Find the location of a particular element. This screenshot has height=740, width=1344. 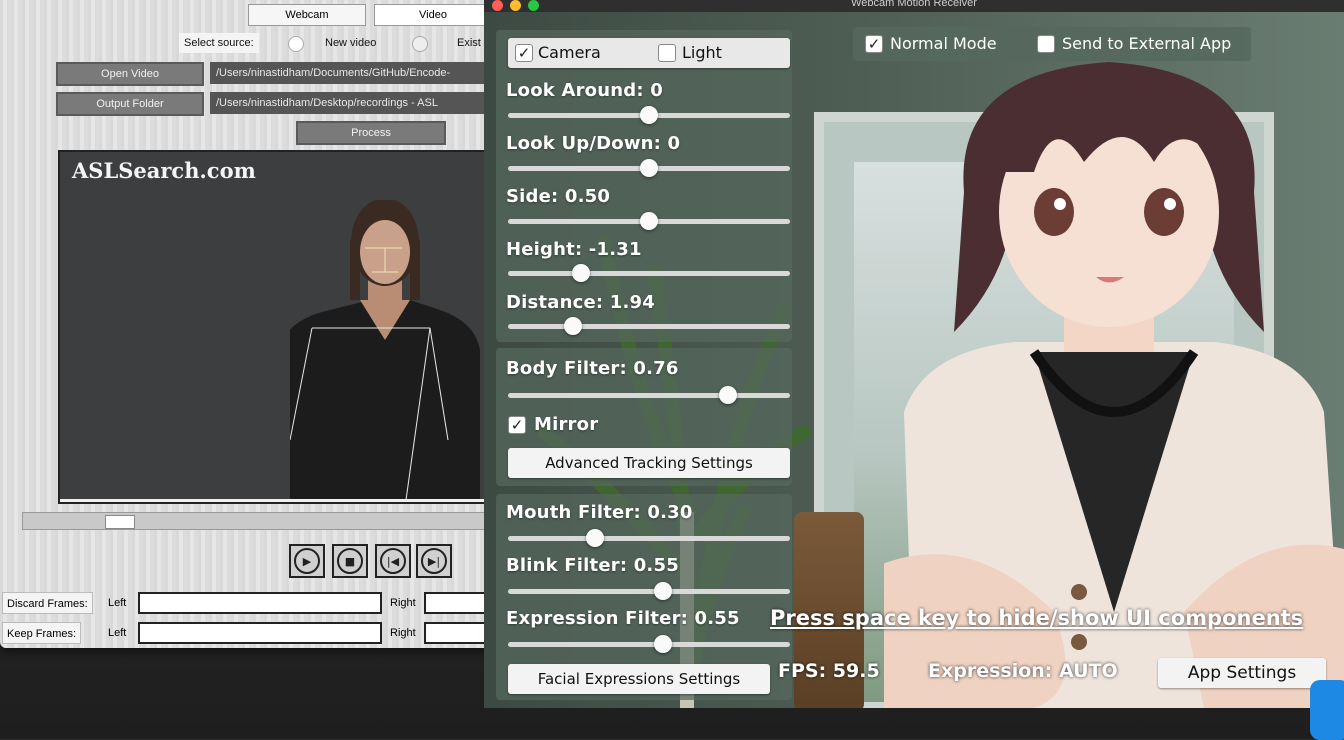

discard-left-input is located at coordinates (260, 603).